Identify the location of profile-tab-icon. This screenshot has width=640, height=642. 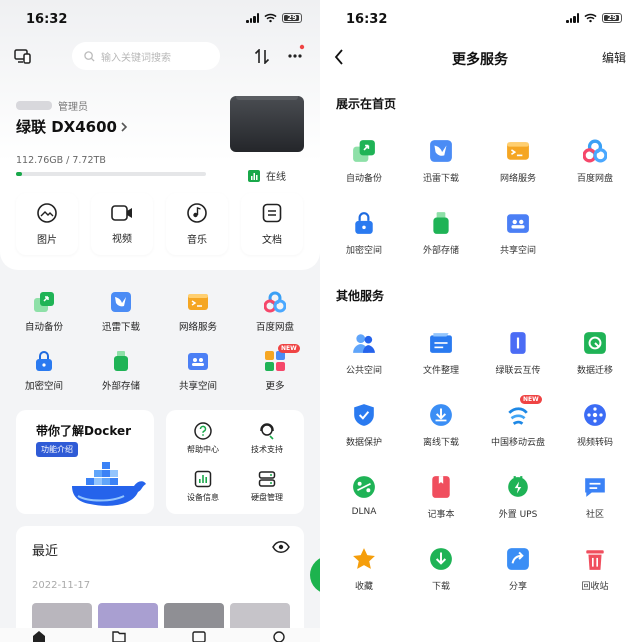
(279, 636).